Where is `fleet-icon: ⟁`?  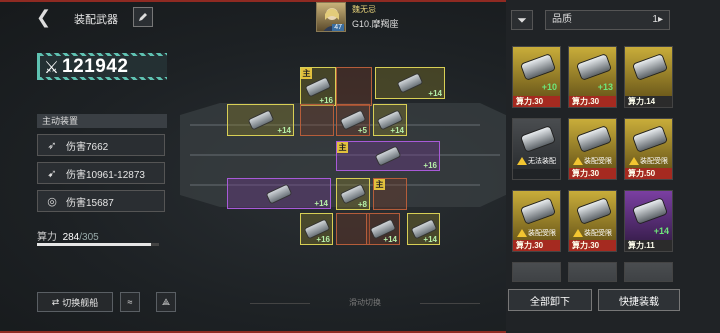 fleet-icon: ⟁ is located at coordinates (166, 301).